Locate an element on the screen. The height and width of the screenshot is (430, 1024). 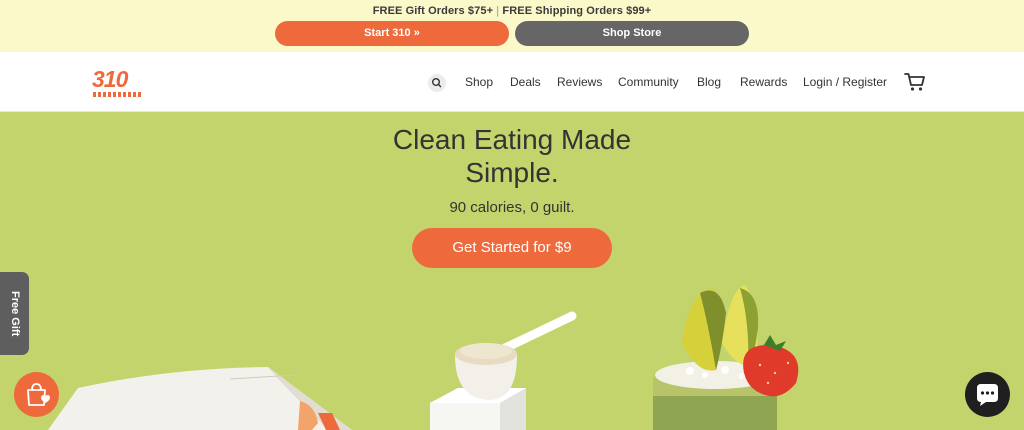
hero-title: Clean Eating Made Simple. is located at coordinates (512, 156).